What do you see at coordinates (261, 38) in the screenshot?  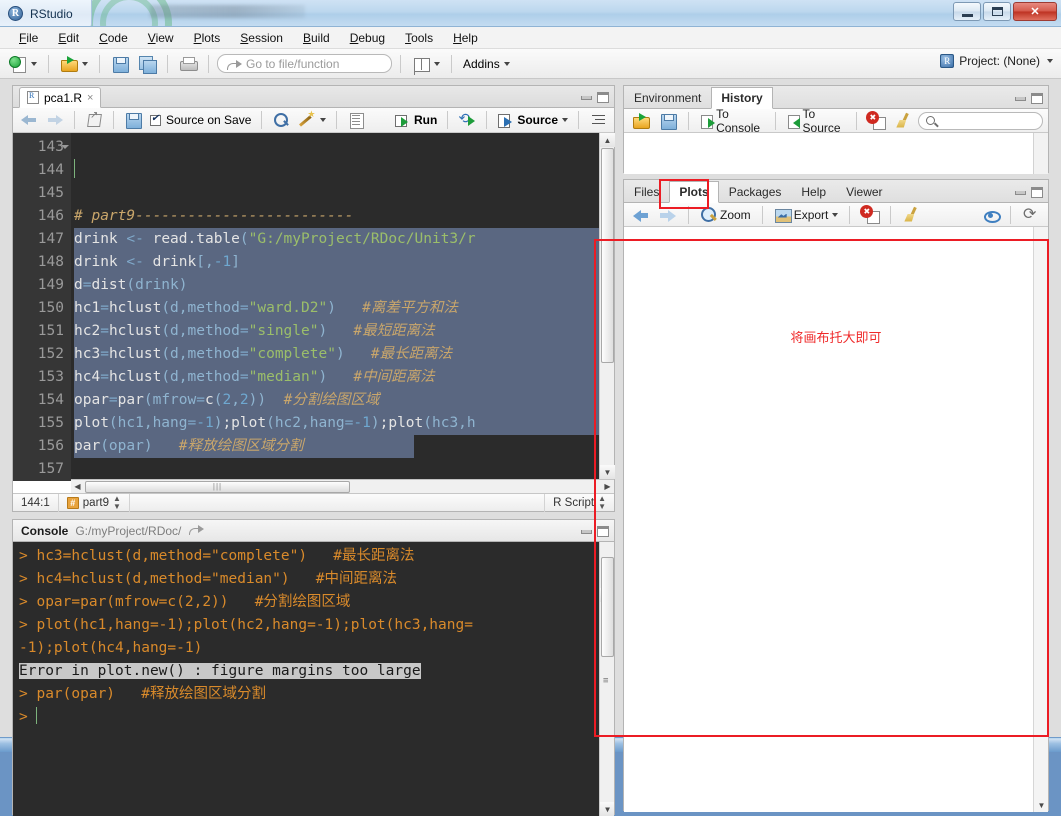 I see `menu-session: Session` at bounding box center [261, 38].